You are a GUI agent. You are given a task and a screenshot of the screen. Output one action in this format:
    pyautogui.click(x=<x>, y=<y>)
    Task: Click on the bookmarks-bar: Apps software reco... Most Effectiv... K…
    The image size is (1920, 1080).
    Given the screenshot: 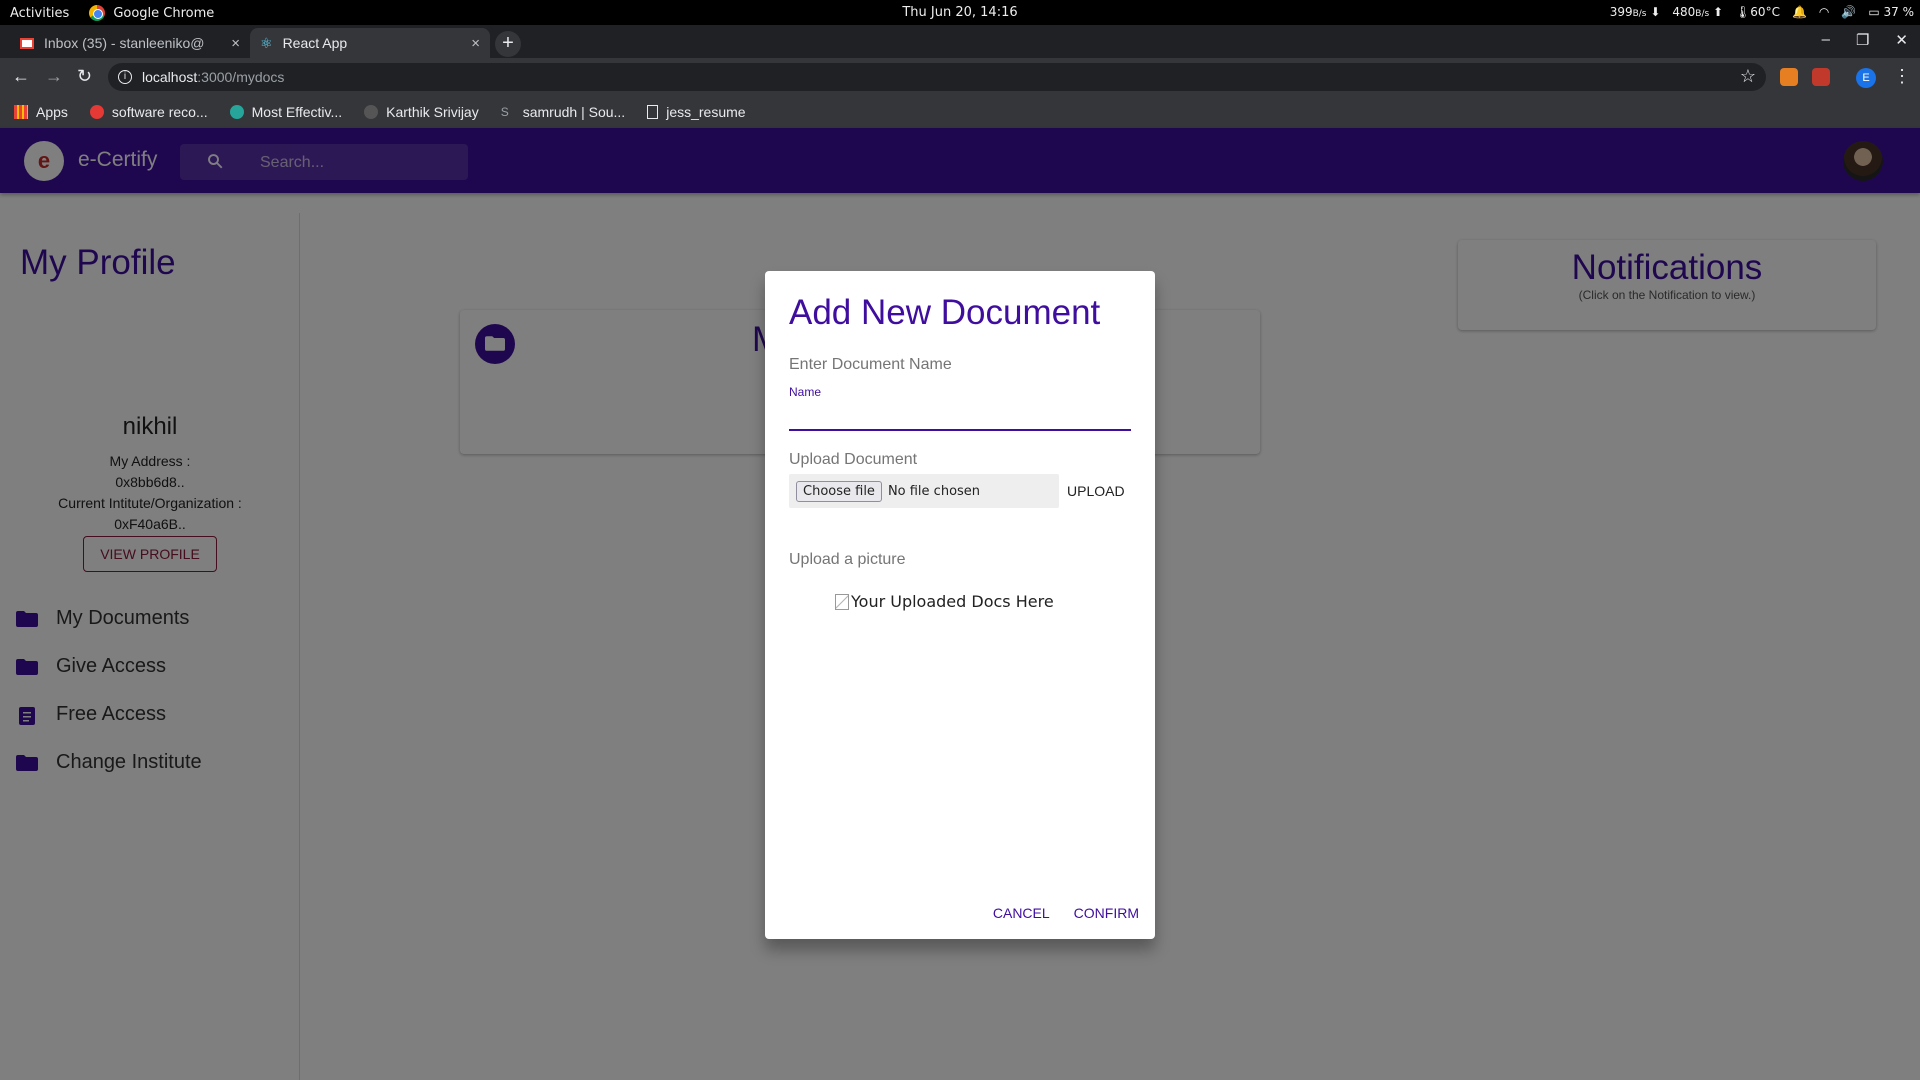 What is the action you would take?
    pyautogui.click(x=960, y=112)
    